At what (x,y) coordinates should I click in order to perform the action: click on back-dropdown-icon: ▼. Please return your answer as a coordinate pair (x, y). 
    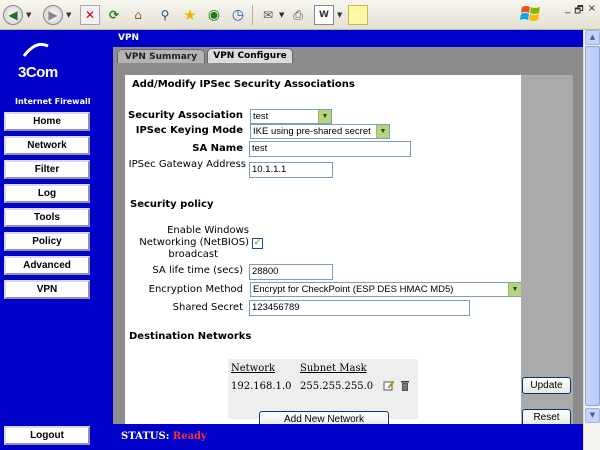
    Looking at the image, I should click on (28, 15).